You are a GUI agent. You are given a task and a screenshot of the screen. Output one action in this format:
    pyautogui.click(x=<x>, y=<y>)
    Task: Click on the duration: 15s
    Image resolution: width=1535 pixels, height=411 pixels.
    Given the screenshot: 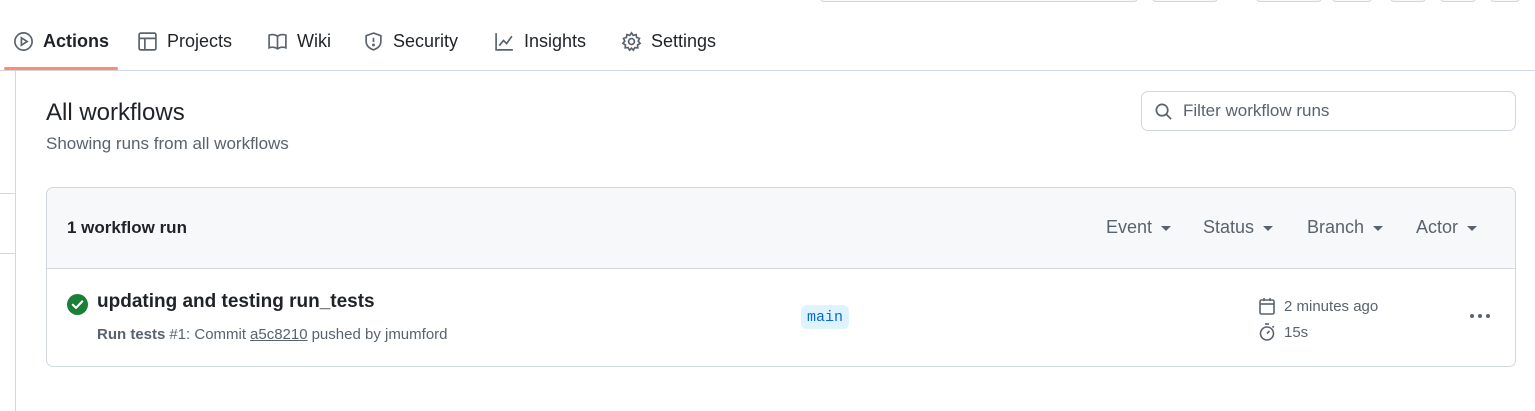 What is the action you would take?
    pyautogui.click(x=1296, y=332)
    